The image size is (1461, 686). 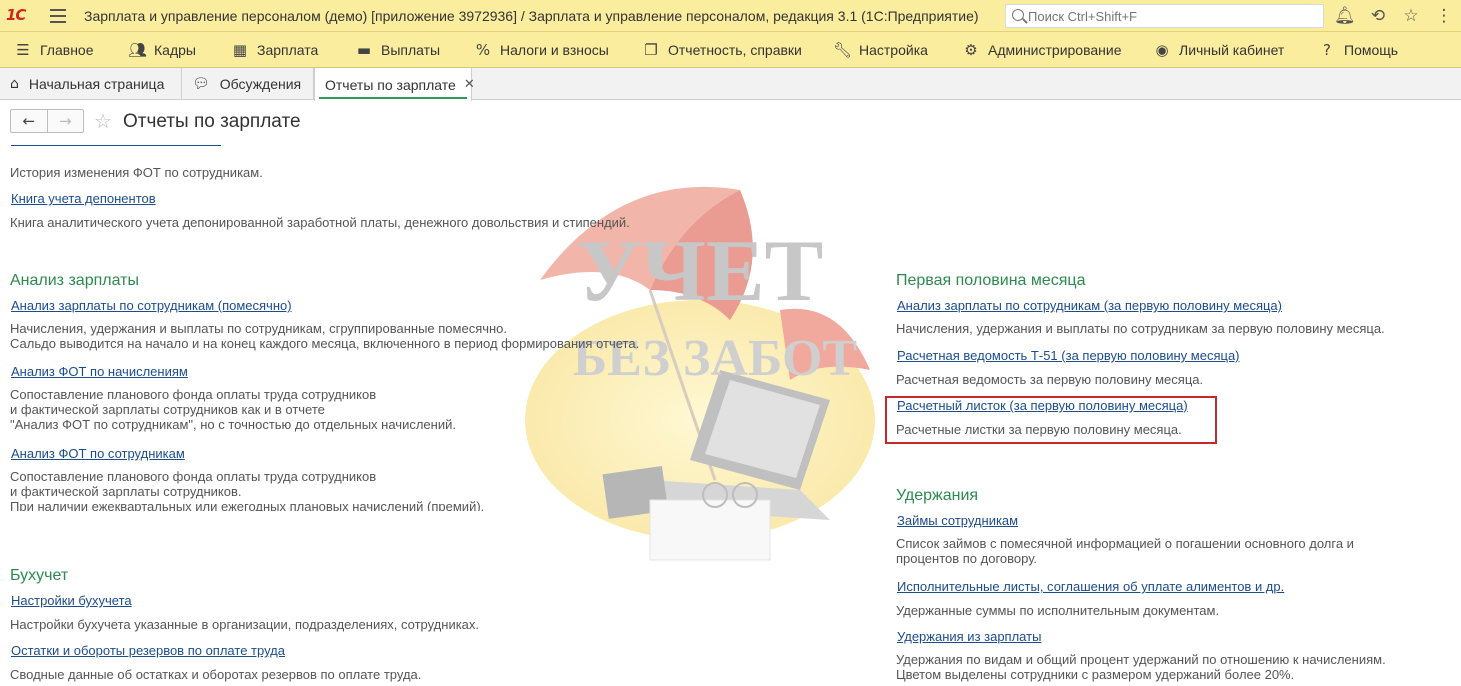 What do you see at coordinates (71, 600) in the screenshot?
I see `report-link-accounting-settings: Настройки бухучета` at bounding box center [71, 600].